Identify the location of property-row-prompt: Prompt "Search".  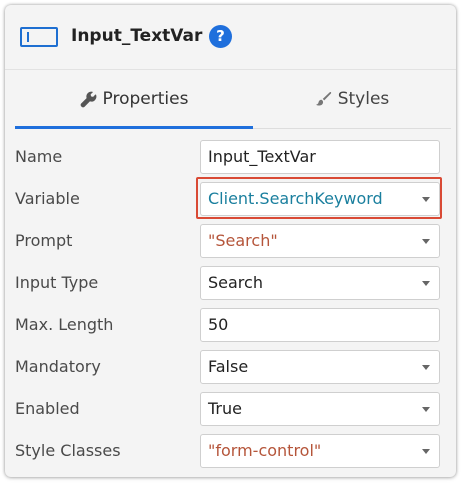
(230, 241).